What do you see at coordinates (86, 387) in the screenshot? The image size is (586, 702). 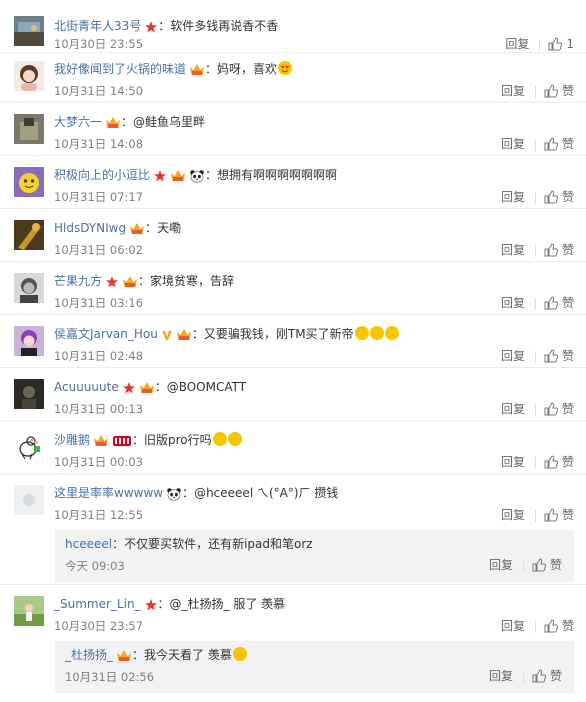 I see `username: Acuuuuute` at bounding box center [86, 387].